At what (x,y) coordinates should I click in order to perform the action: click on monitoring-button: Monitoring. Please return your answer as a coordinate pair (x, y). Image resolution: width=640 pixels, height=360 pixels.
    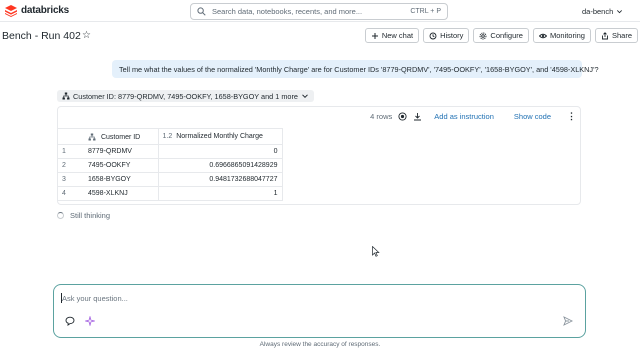
    Looking at the image, I should click on (561, 35).